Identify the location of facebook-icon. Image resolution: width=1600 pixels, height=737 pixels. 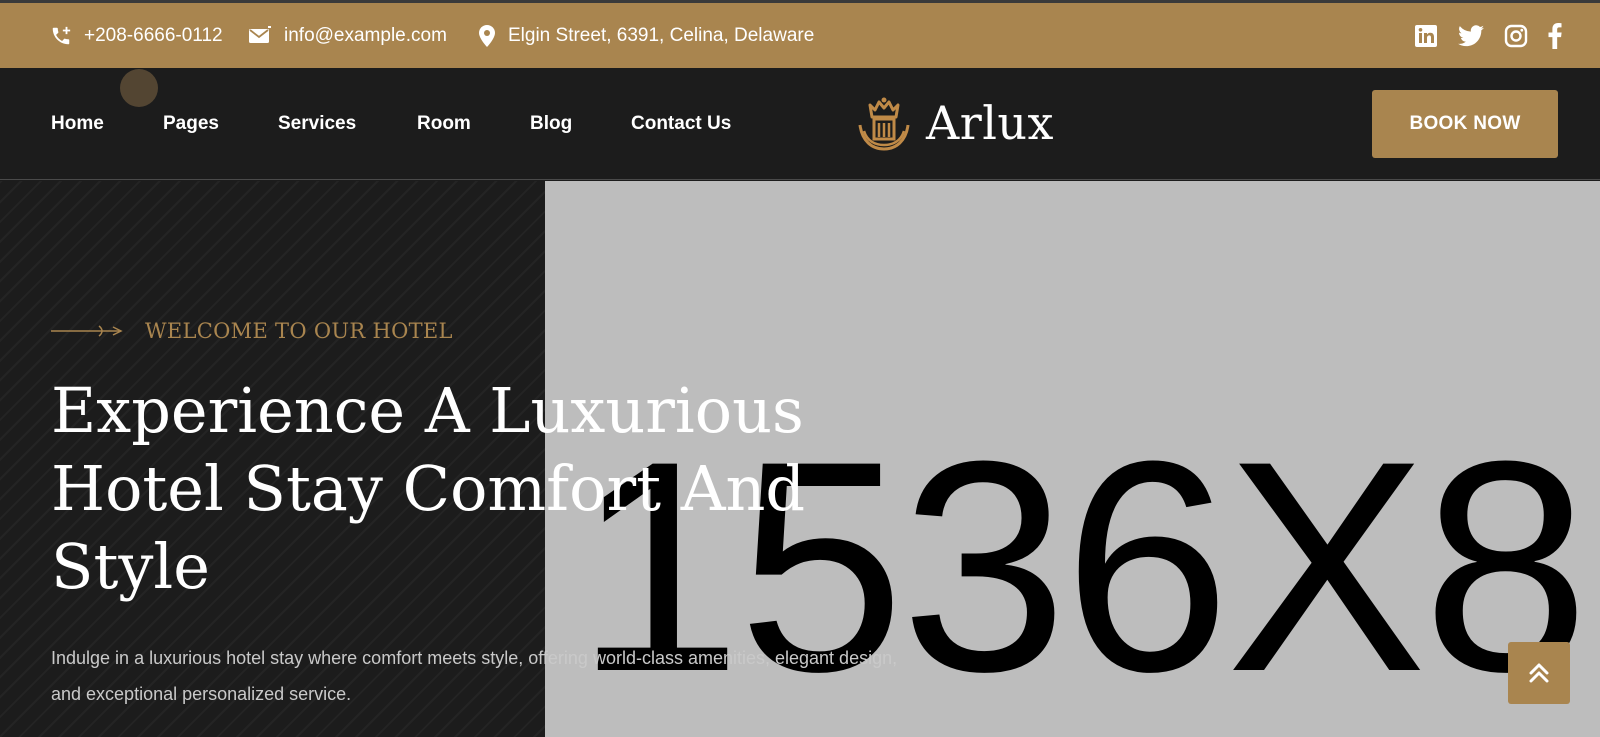
(1555, 35).